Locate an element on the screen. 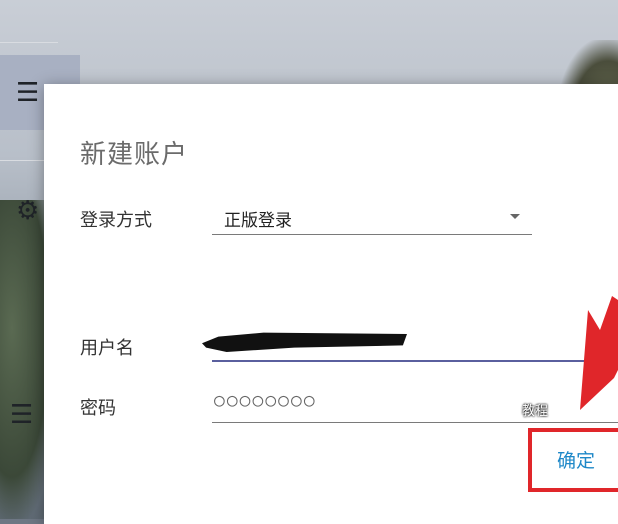 The width and height of the screenshot is (618, 524). dialog-title: 新建账户 is located at coordinates (134, 155).